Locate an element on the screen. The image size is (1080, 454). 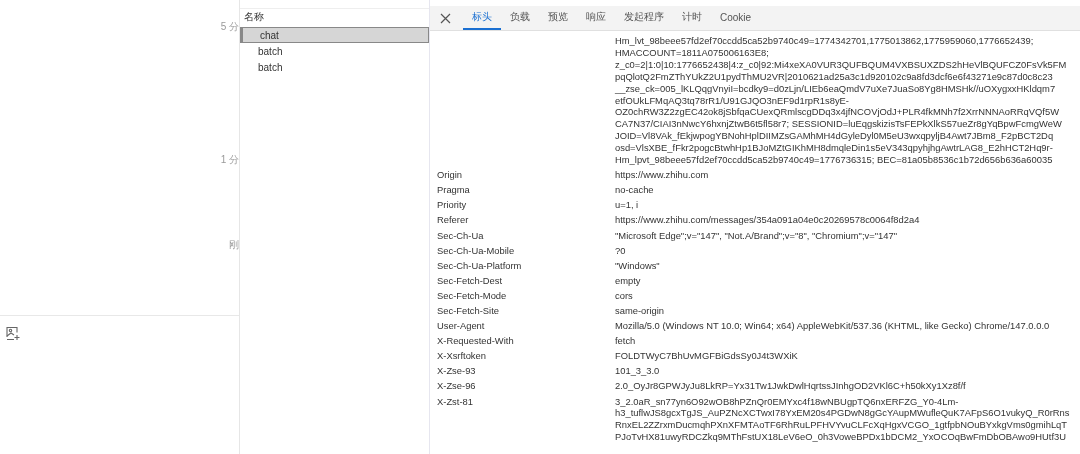
header-name: Sec-Ch-Ua-Mobile is located at coordinates (476, 250).